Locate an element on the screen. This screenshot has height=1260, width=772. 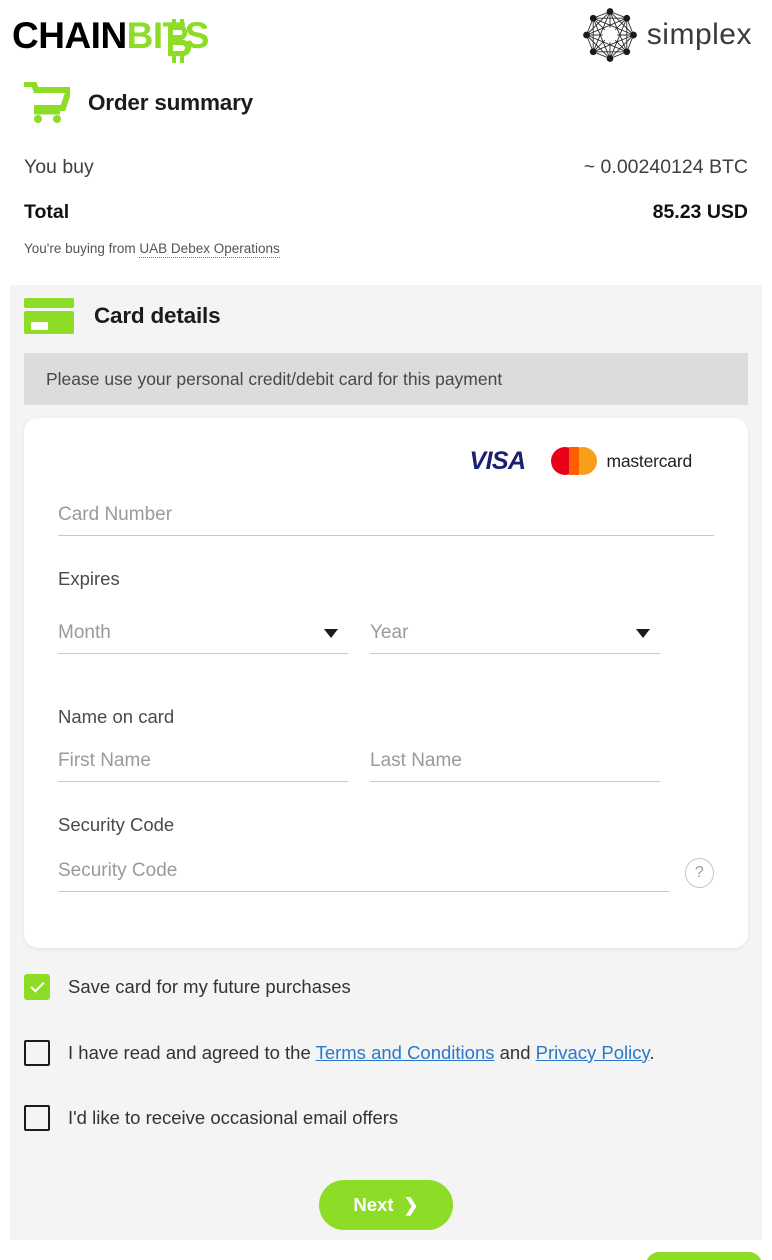
expiry-year-placeholder: Year is located at coordinates (389, 632).